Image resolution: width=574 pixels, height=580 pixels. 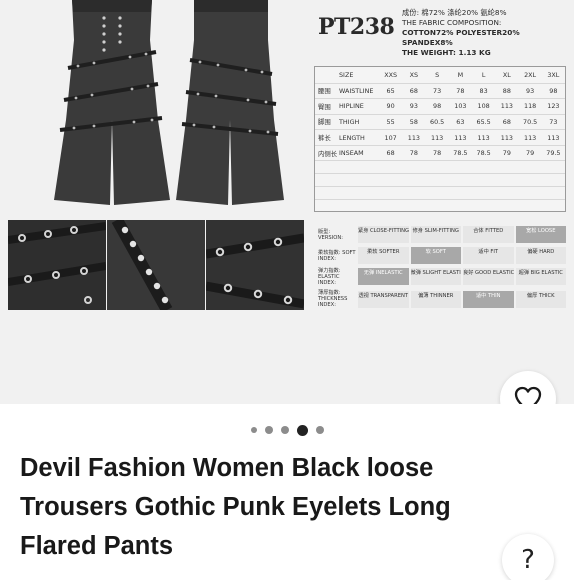 I want to click on detail-photo-strap, so click(x=255, y=265).